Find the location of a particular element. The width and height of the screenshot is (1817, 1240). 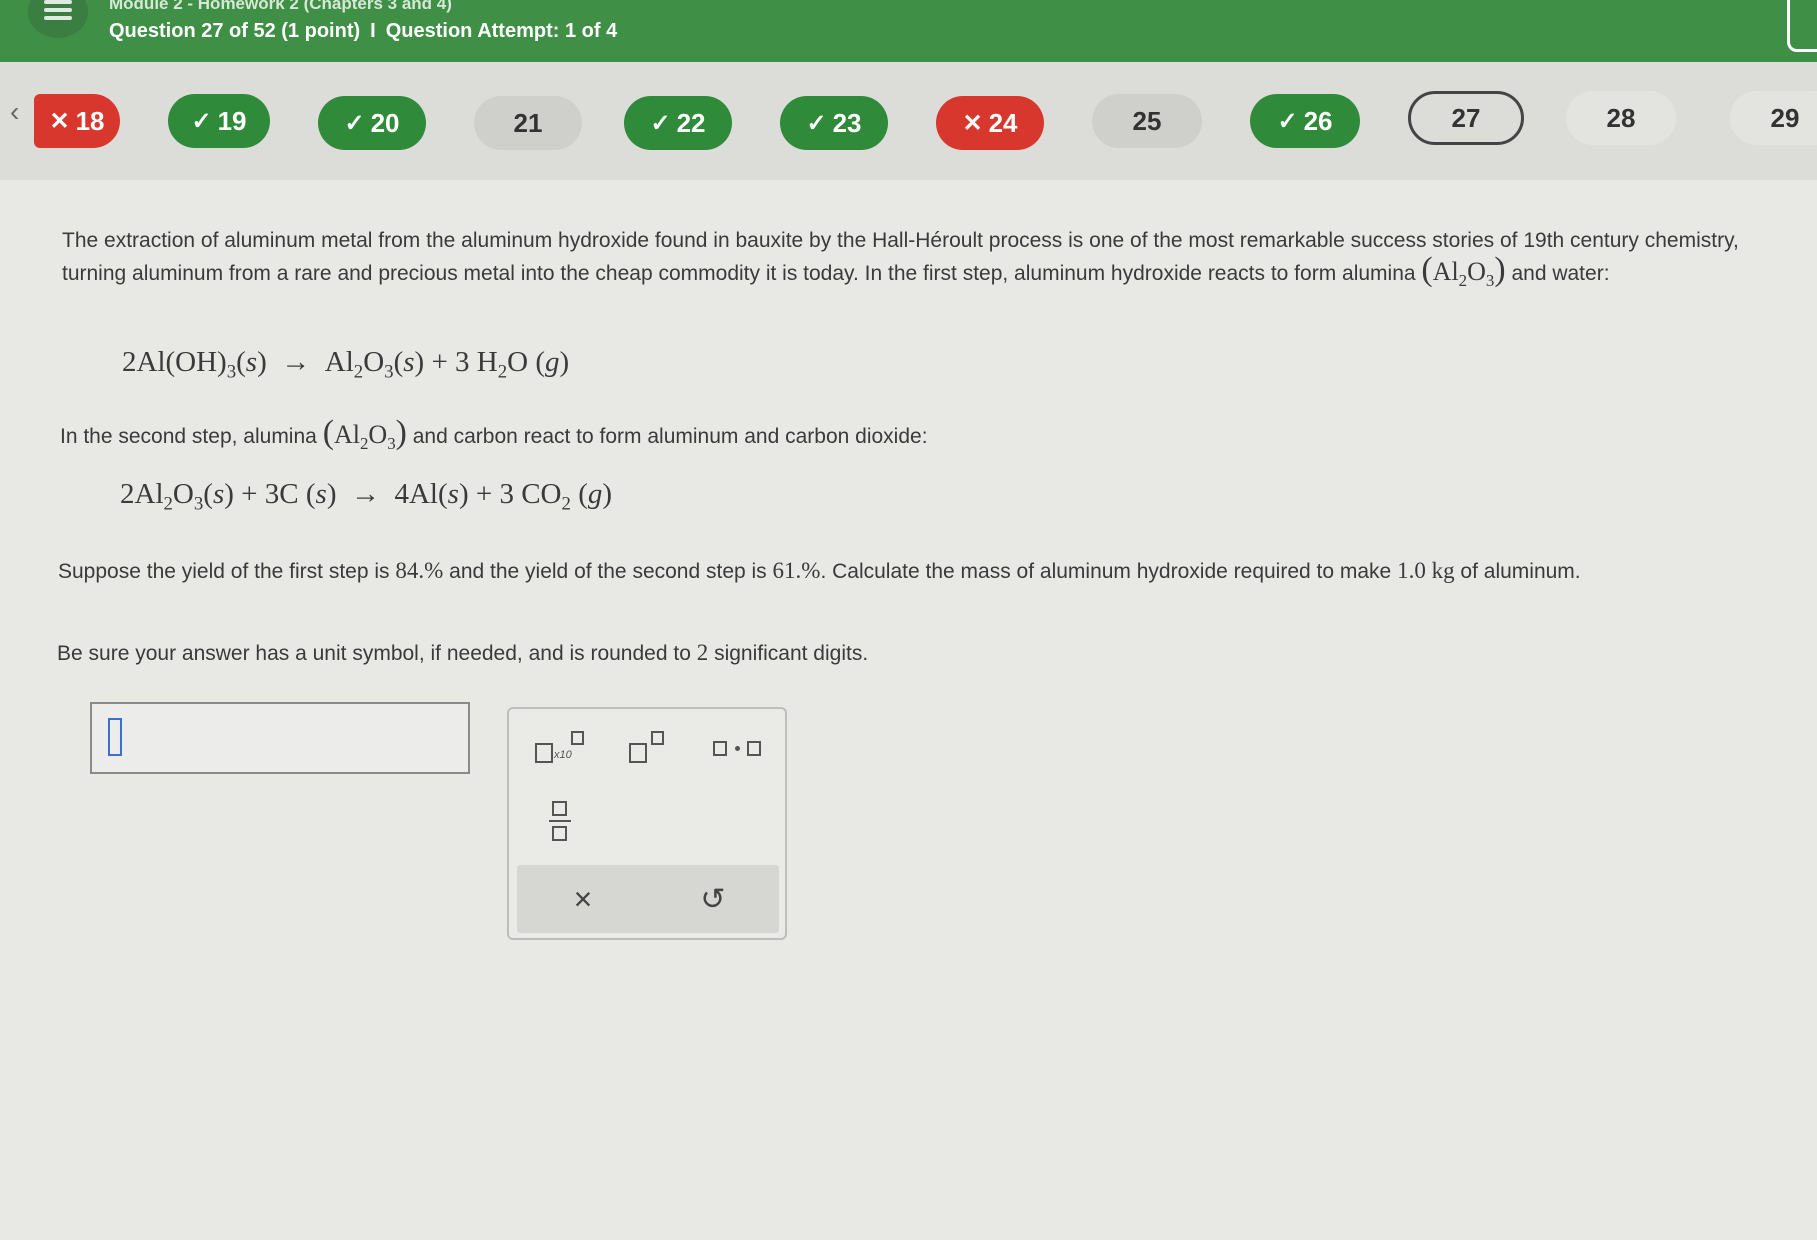

alumina-formula-2: (Al2O3) is located at coordinates (364, 433).